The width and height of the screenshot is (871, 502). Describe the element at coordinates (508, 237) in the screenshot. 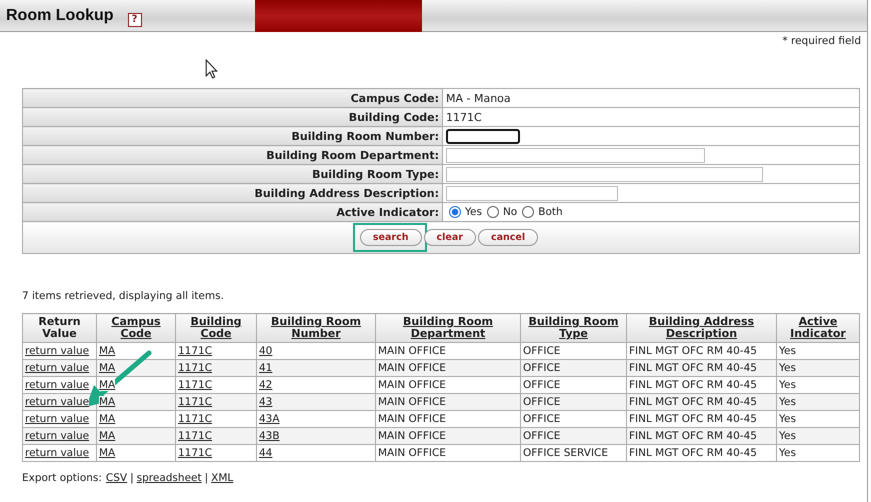

I see `action-button: cancel` at that location.